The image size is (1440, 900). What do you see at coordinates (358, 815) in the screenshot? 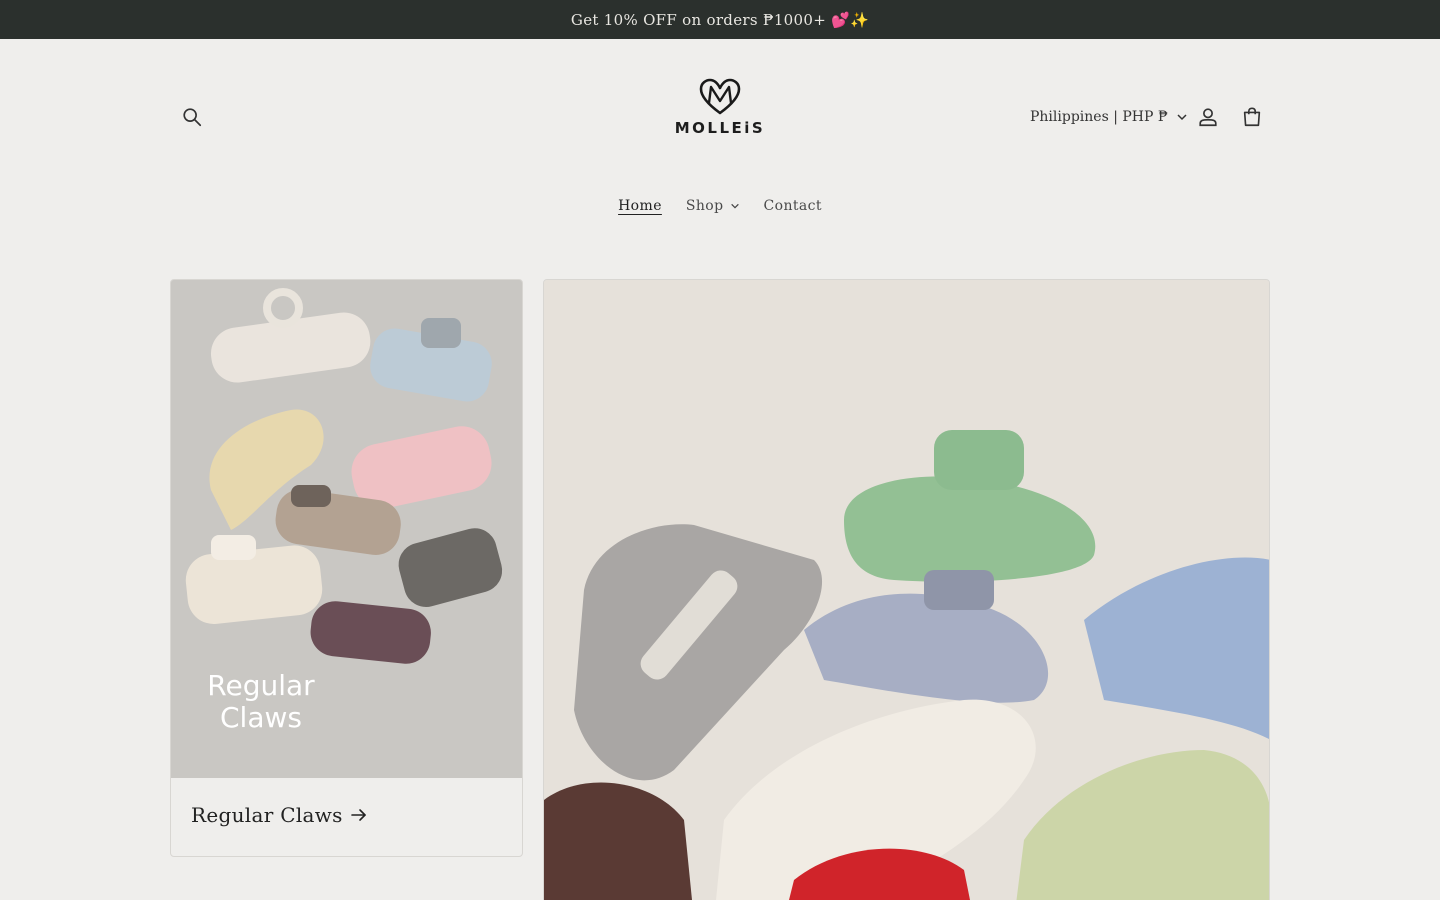
I see `arrow-right-icon` at bounding box center [358, 815].